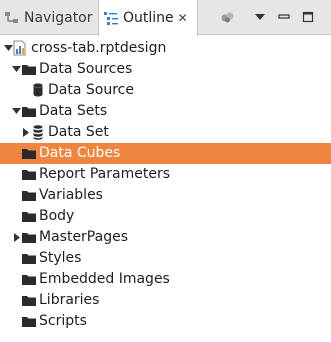  What do you see at coordinates (83, 237) in the screenshot?
I see `tree-item-label: MasterPages` at bounding box center [83, 237].